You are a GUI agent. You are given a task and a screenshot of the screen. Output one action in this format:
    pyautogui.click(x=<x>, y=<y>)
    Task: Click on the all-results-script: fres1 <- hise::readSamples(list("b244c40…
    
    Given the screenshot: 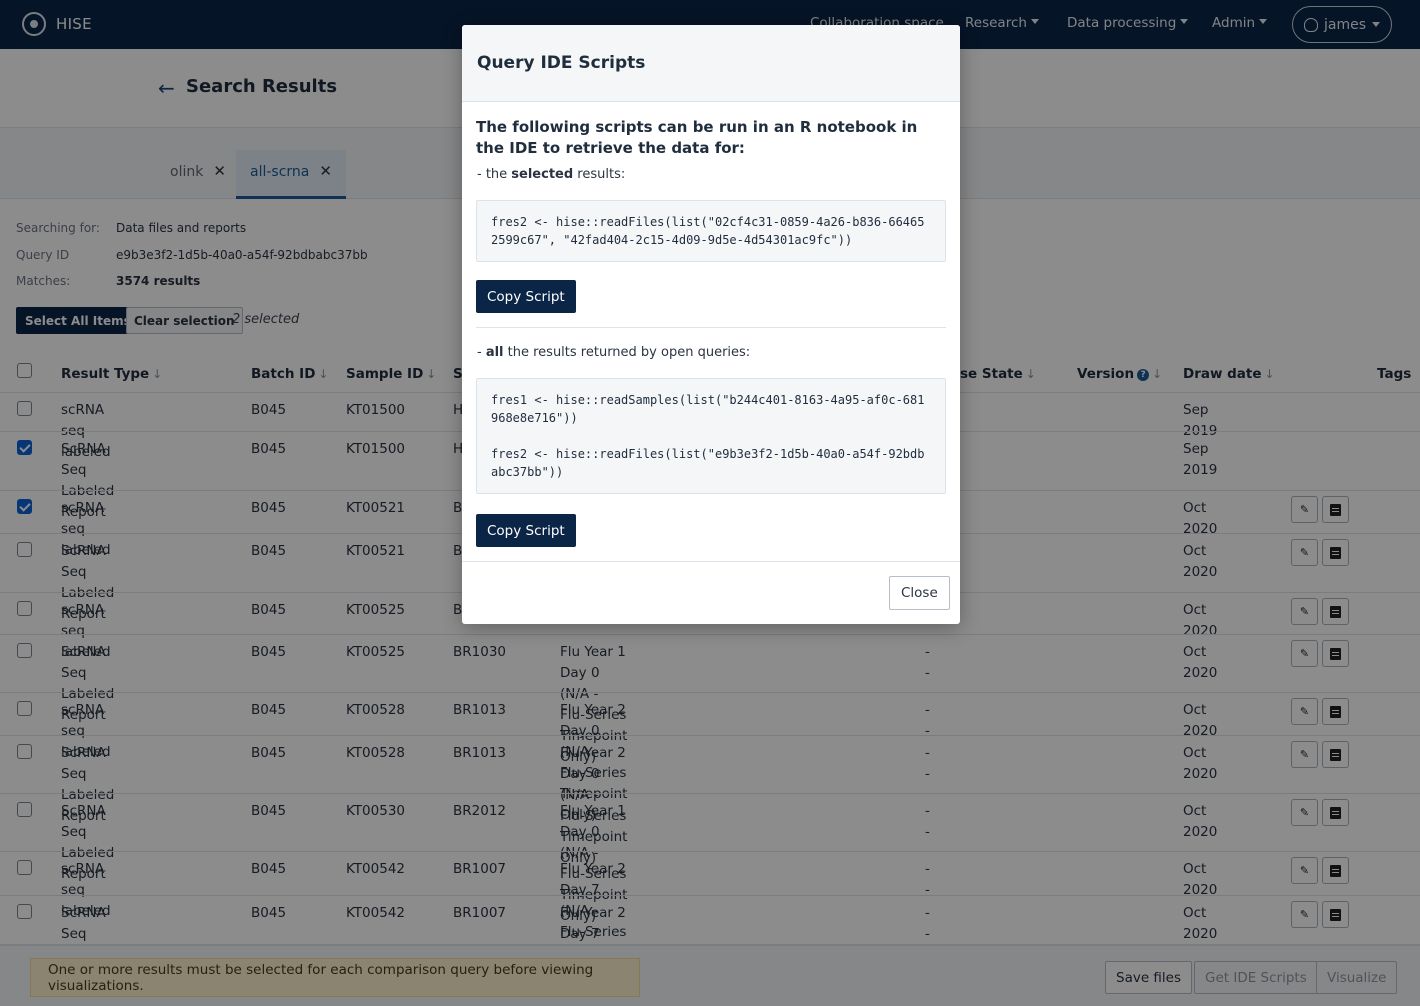 What is the action you would take?
    pyautogui.click(x=711, y=436)
    